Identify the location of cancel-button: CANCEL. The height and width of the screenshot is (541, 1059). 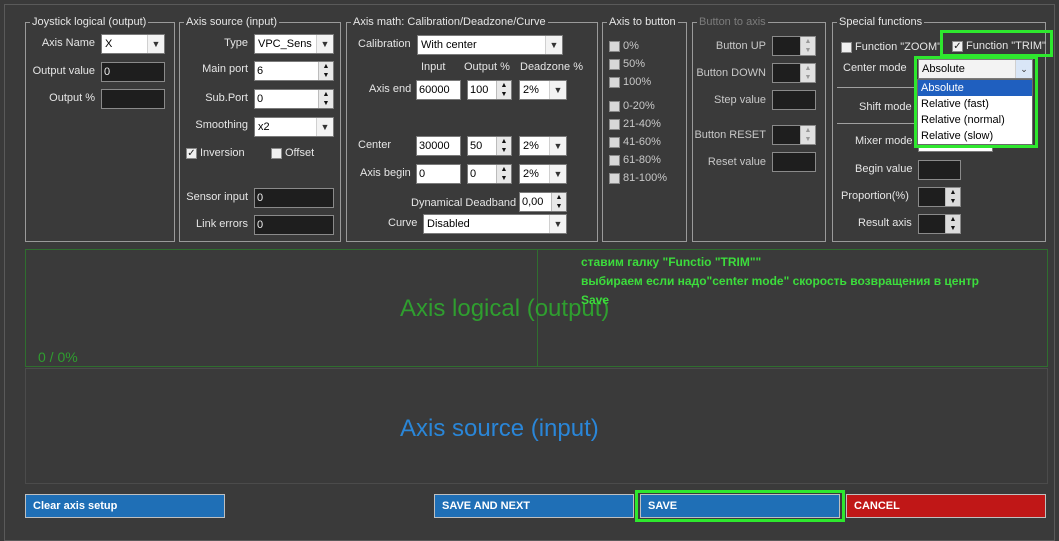
(946, 506).